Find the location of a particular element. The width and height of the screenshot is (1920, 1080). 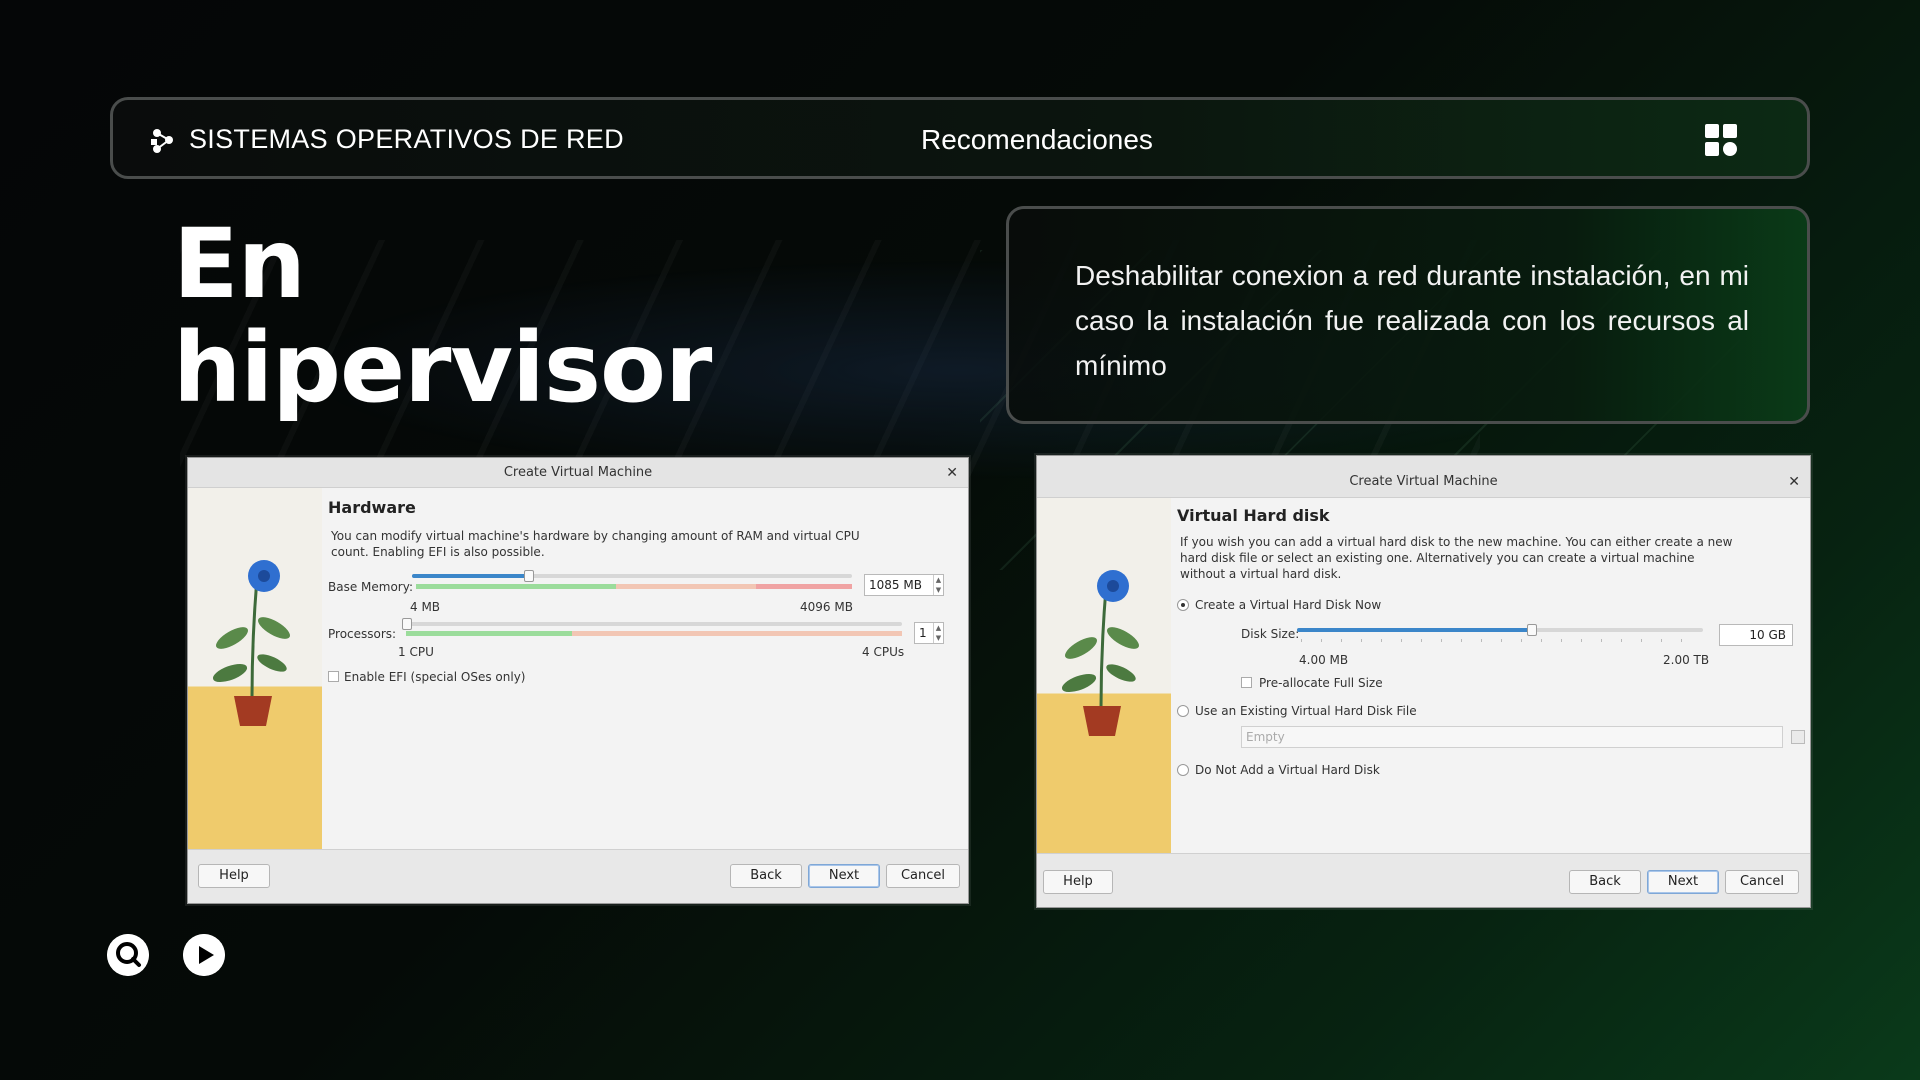

step-heading: Hardware is located at coordinates (372, 507).